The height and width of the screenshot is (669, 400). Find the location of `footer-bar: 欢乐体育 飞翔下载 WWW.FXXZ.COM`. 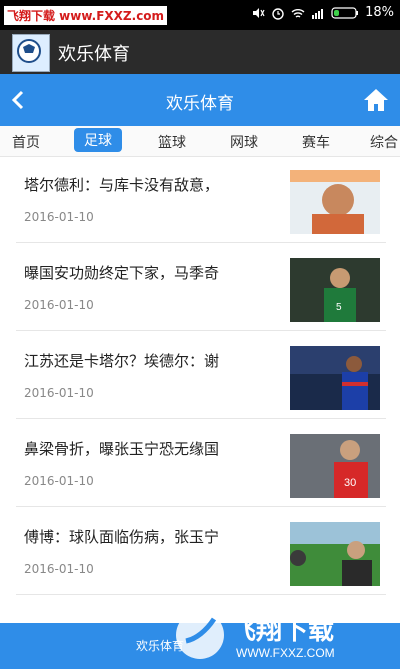

footer-bar: 欢乐体育 飞翔下载 WWW.FXXZ.COM is located at coordinates (200, 640).